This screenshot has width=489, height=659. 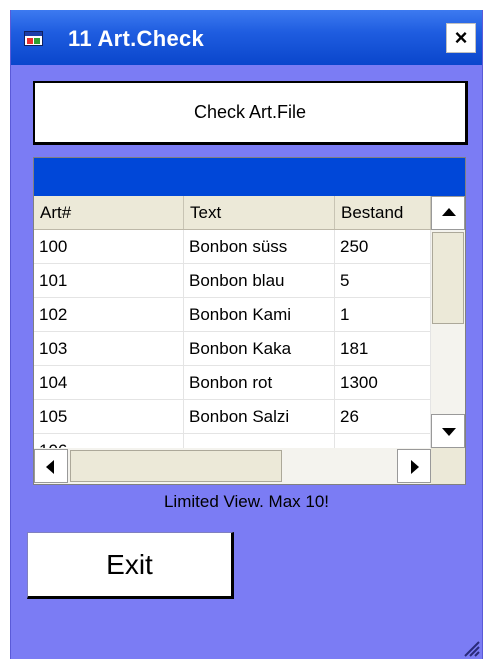 I want to click on column-header-bestand: Bestand, so click(x=383, y=212).